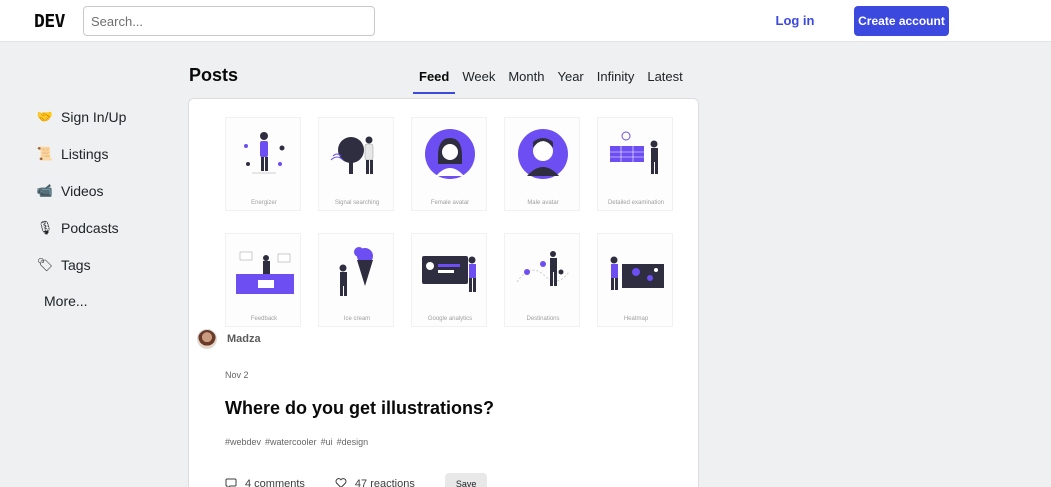 Image resolution: width=1051 pixels, height=487 pixels. I want to click on illustration-tile: Signal searching, so click(356, 164).